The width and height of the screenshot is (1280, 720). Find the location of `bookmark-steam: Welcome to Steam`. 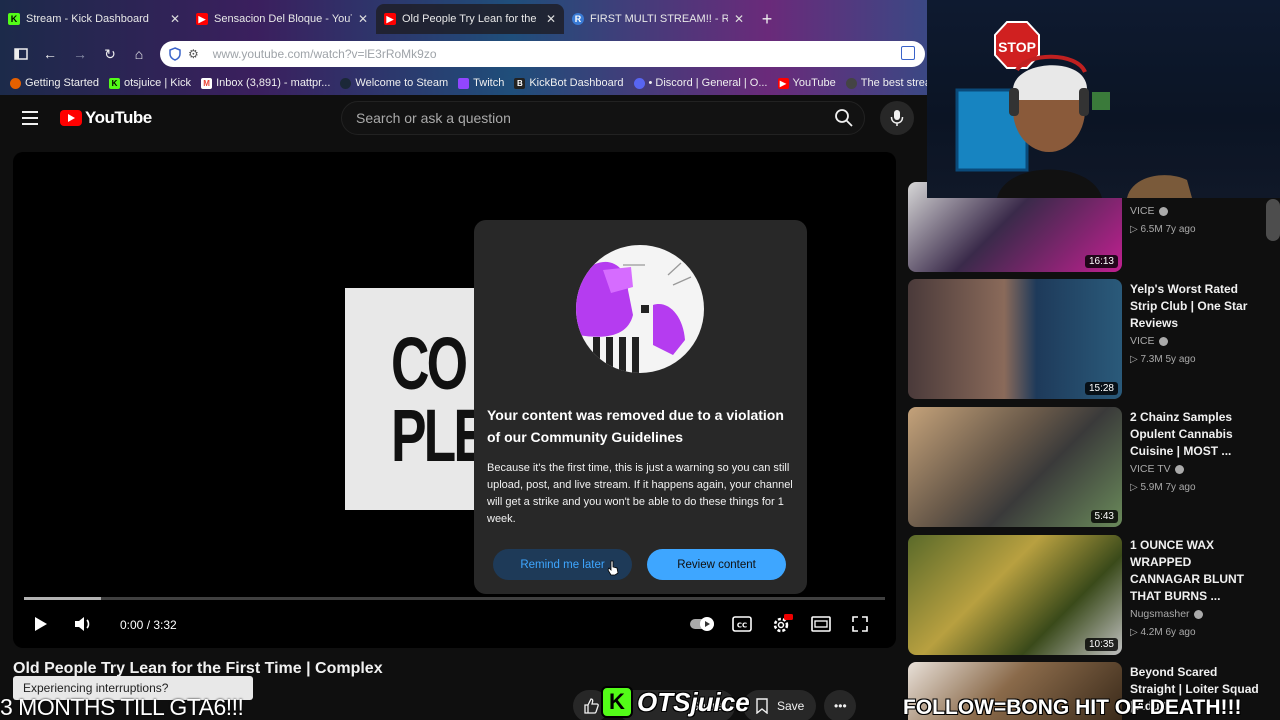

bookmark-steam: Welcome to Steam is located at coordinates (394, 83).